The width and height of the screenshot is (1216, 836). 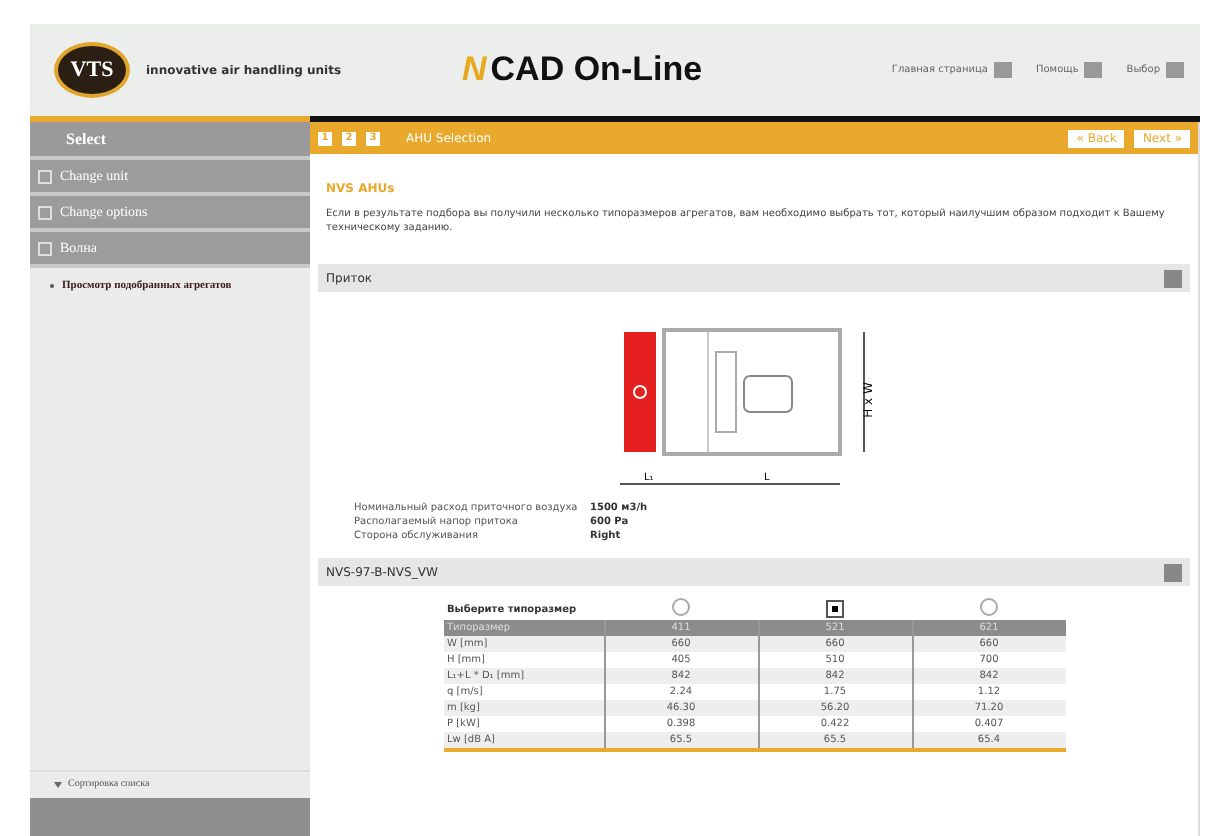 I want to click on sidebar-title: Select, so click(x=170, y=141).